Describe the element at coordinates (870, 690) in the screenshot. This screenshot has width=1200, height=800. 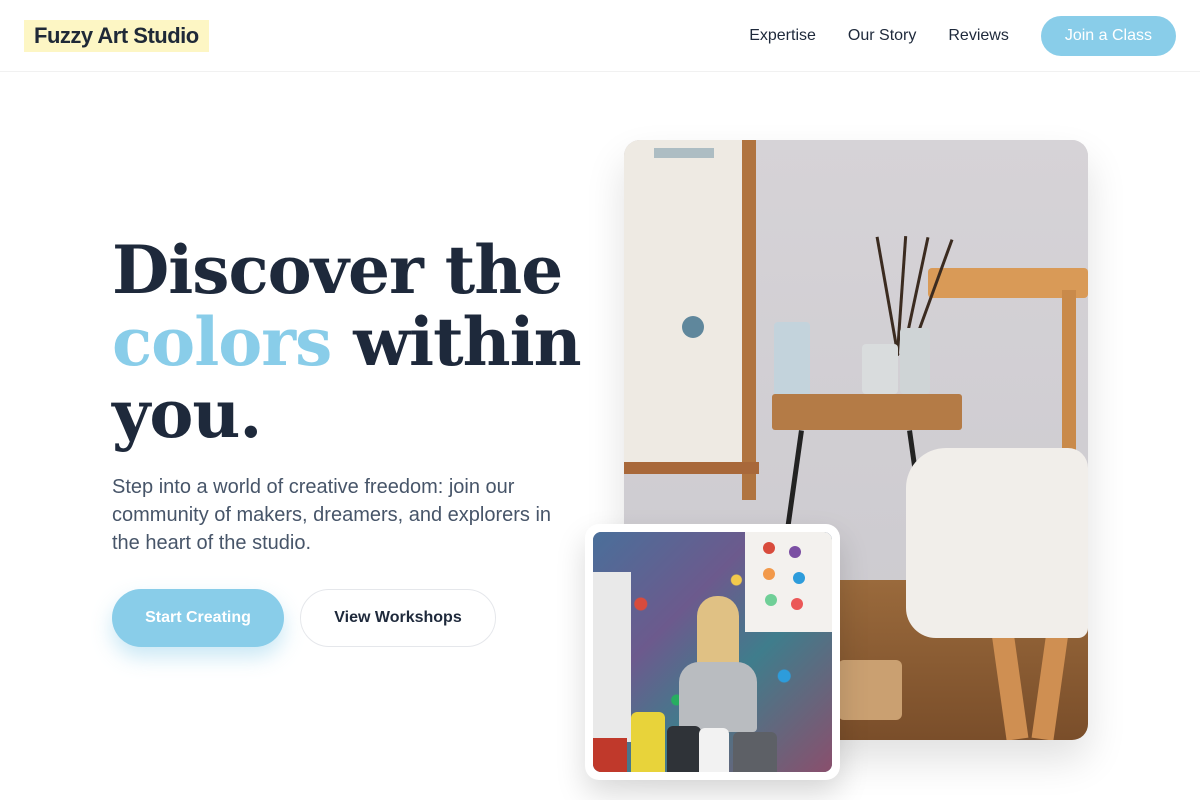
I see `image-bucket` at that location.